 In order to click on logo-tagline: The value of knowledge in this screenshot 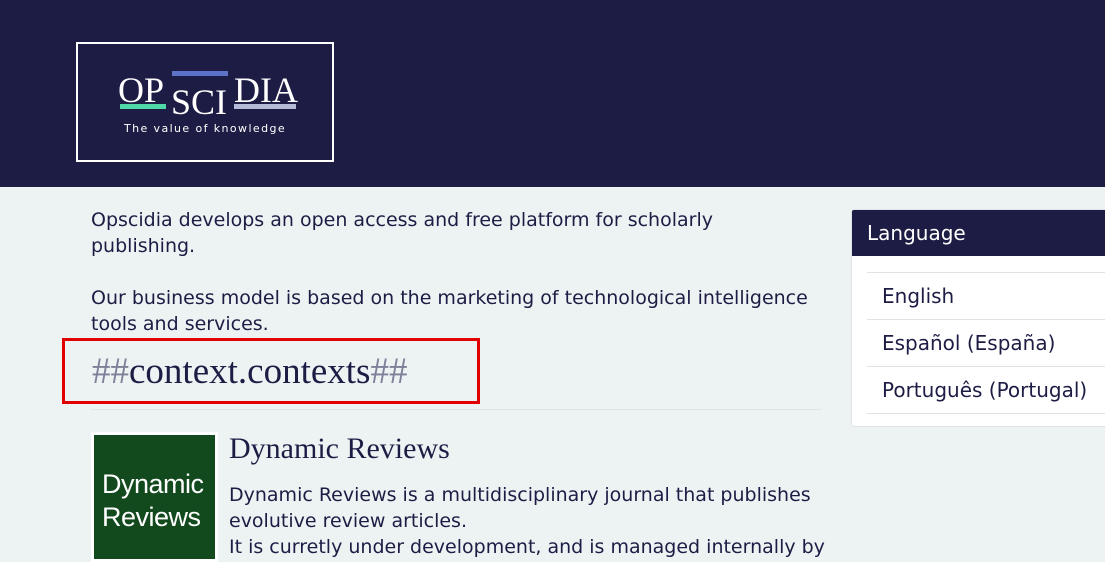, I will do `click(205, 128)`.